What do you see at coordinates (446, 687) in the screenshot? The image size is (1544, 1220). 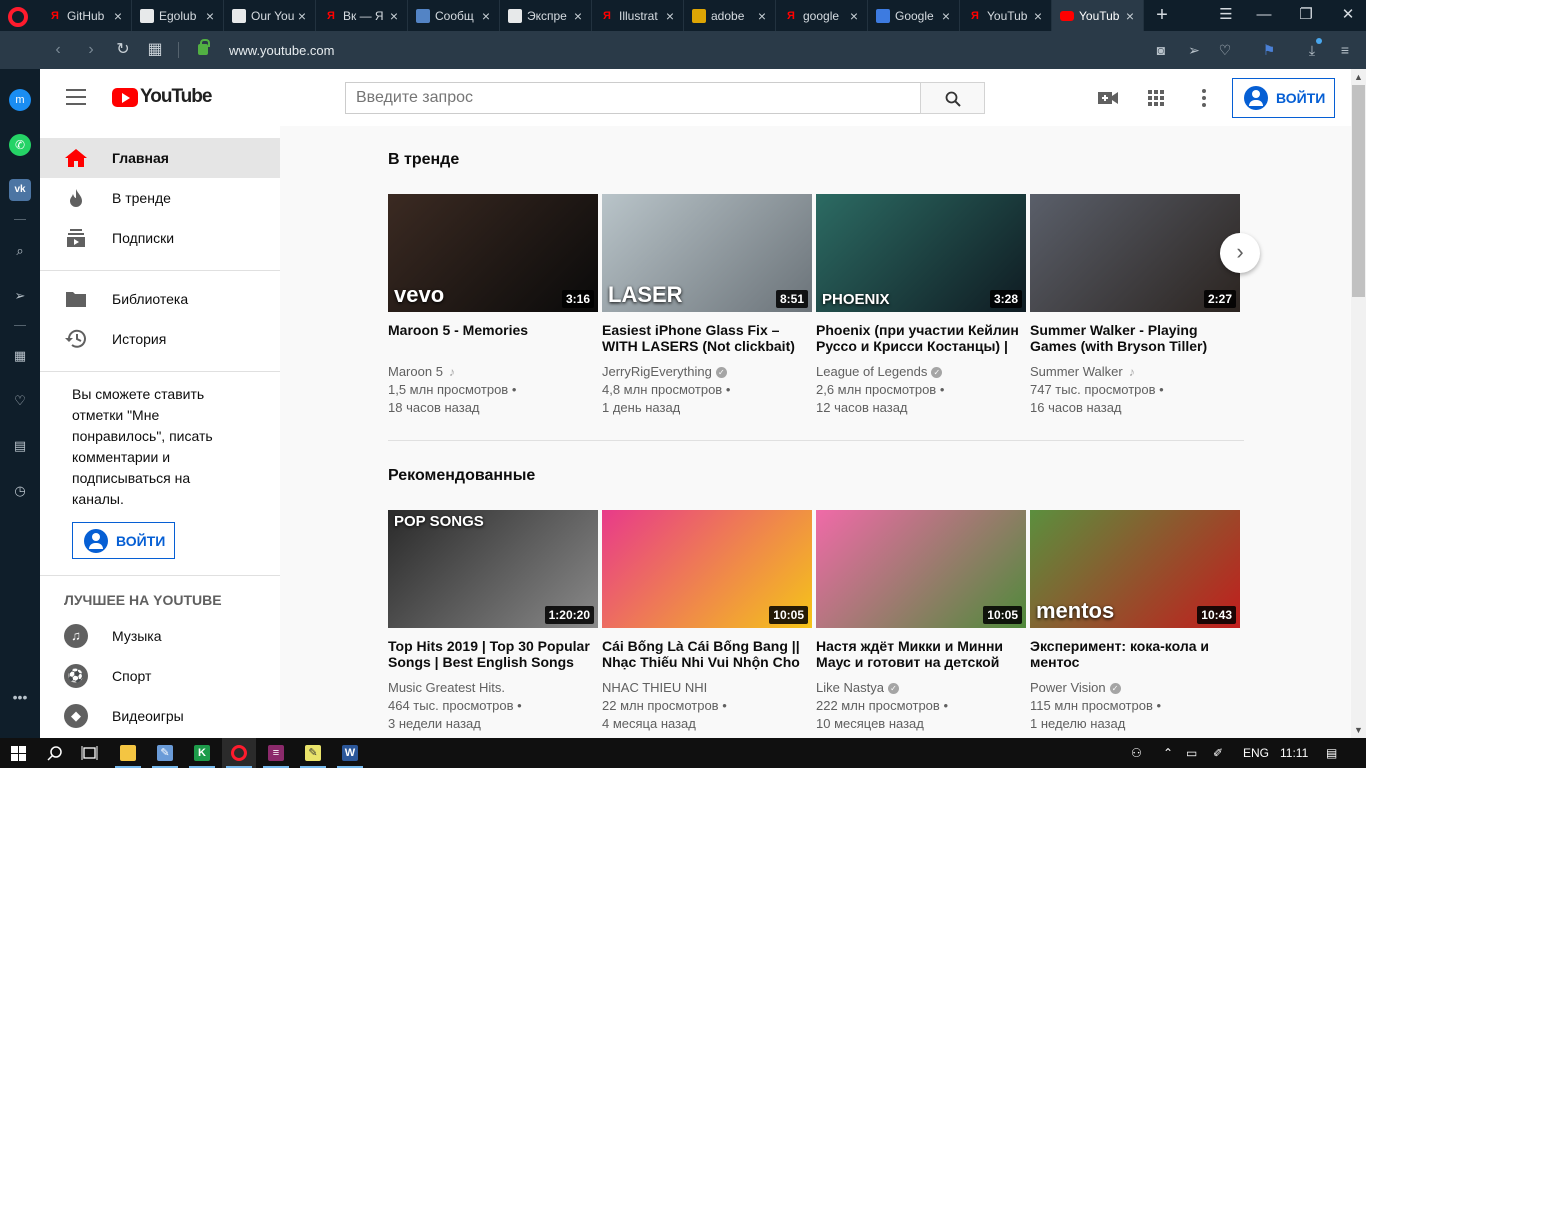 I see `channel-name: Music Greatest Hits.` at bounding box center [446, 687].